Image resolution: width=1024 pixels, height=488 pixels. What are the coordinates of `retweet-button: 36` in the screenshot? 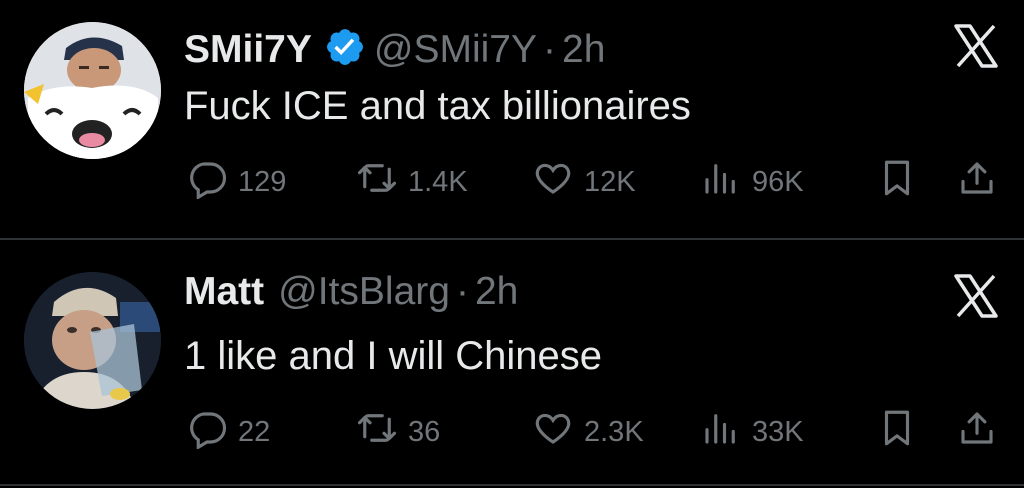 It's located at (398, 432).